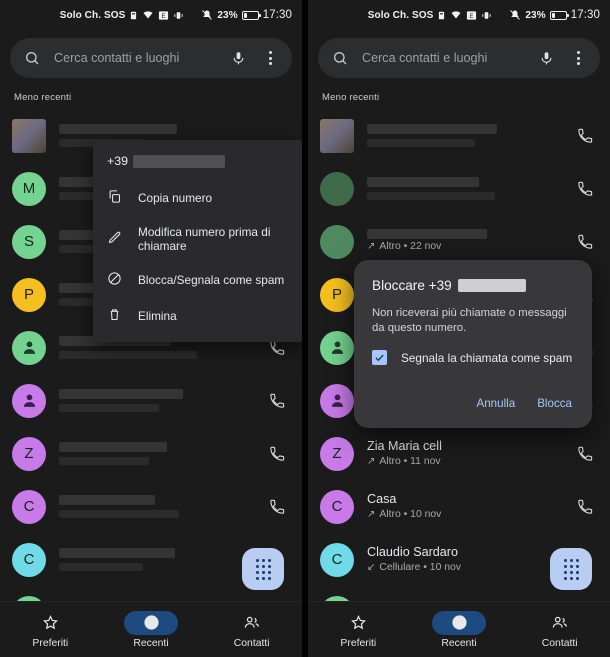 This screenshot has width=610, height=657. I want to click on nav-label: Preferiti, so click(358, 643).